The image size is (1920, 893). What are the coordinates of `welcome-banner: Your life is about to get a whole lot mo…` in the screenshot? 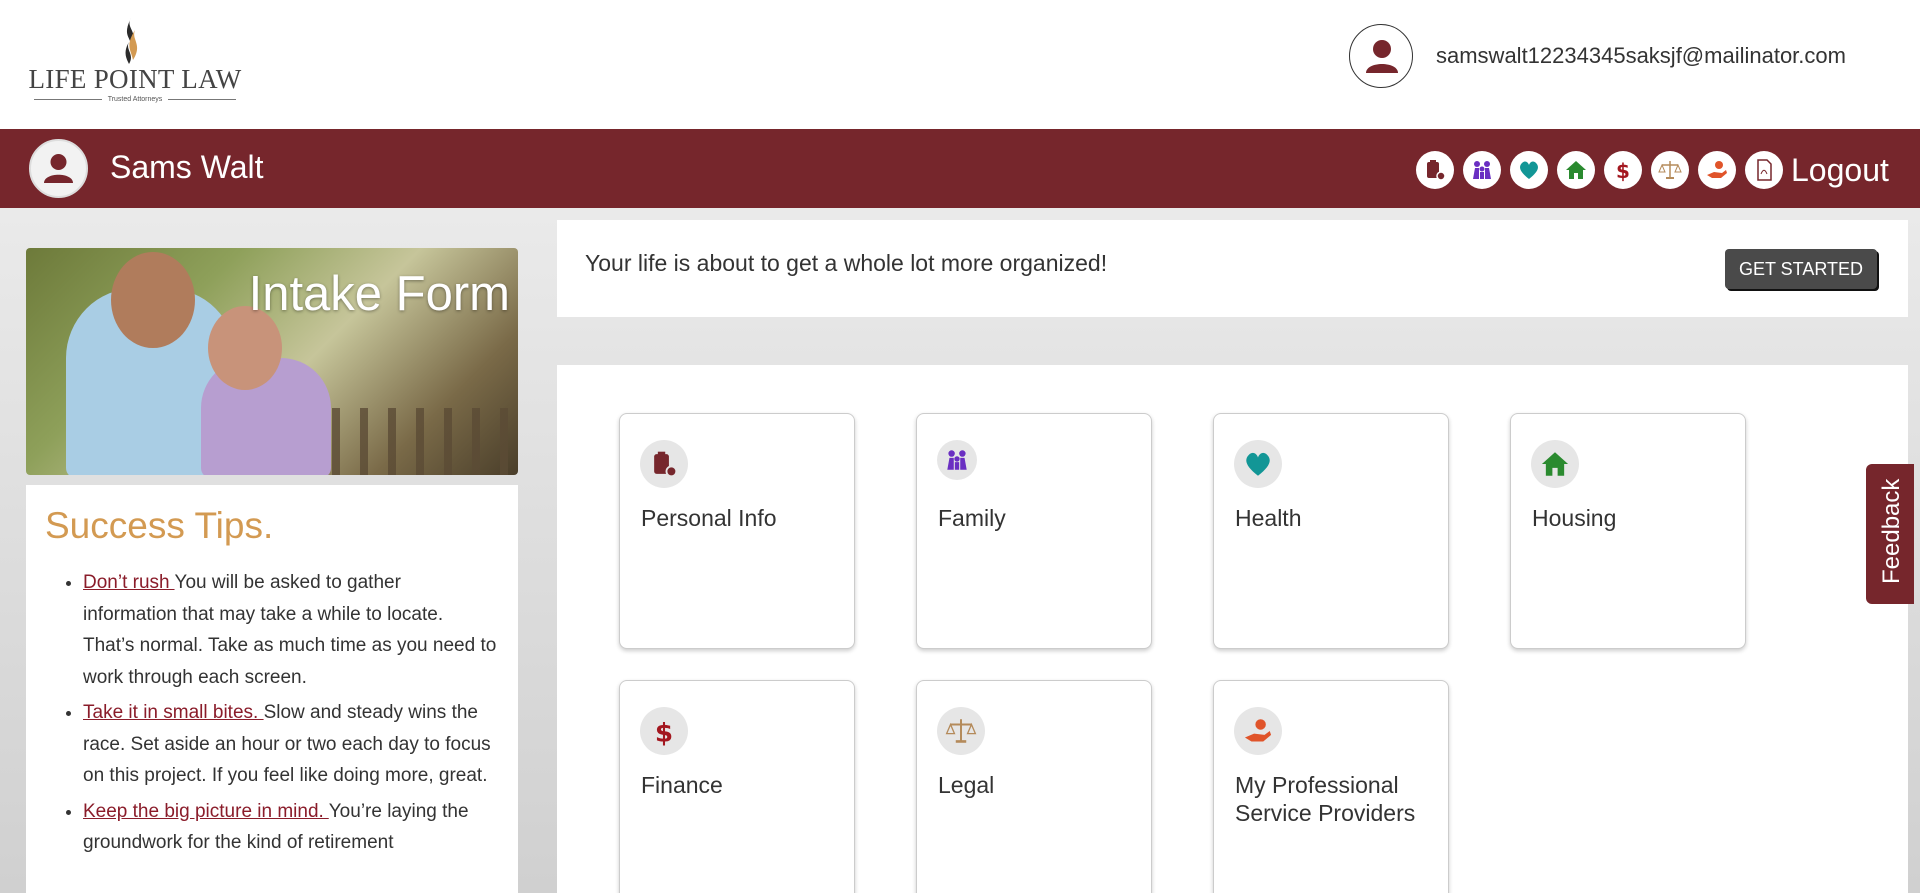 It's located at (1232, 268).